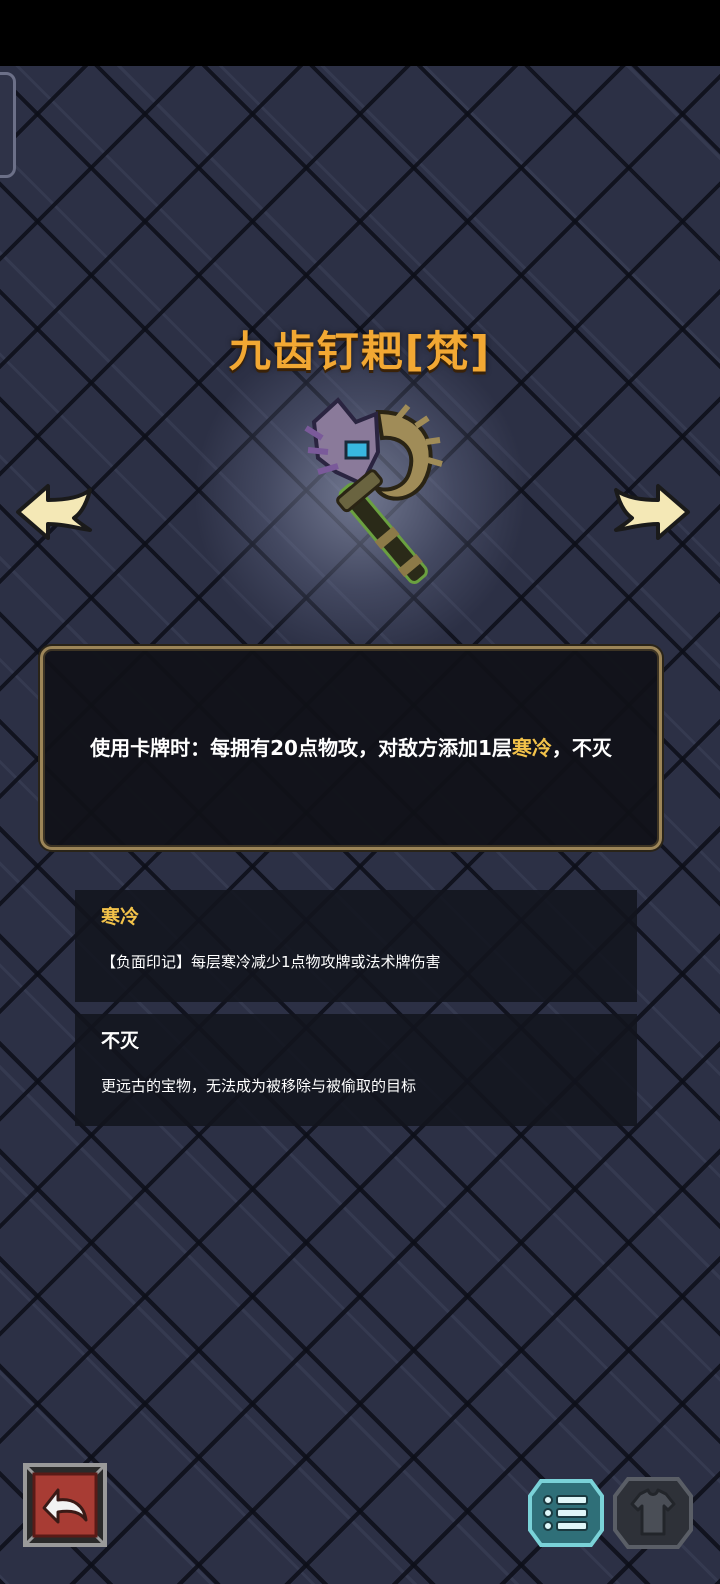 This screenshot has width=720, height=1584. I want to click on description-text: 使用卡牌时：每拥有20点物攻，对敌方添加1层, so click(301, 748).